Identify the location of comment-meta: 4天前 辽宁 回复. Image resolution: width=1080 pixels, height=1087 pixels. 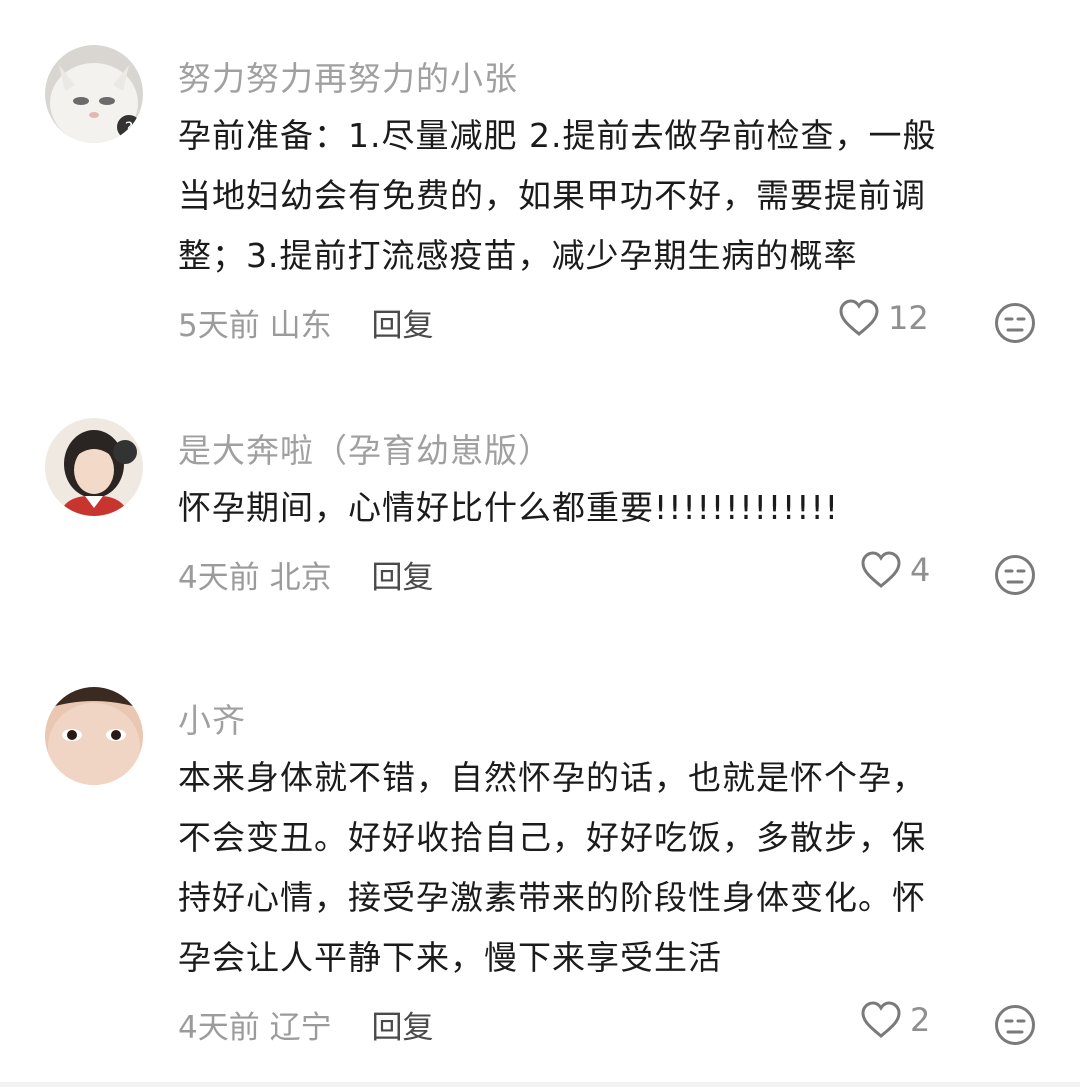
(305, 1024).